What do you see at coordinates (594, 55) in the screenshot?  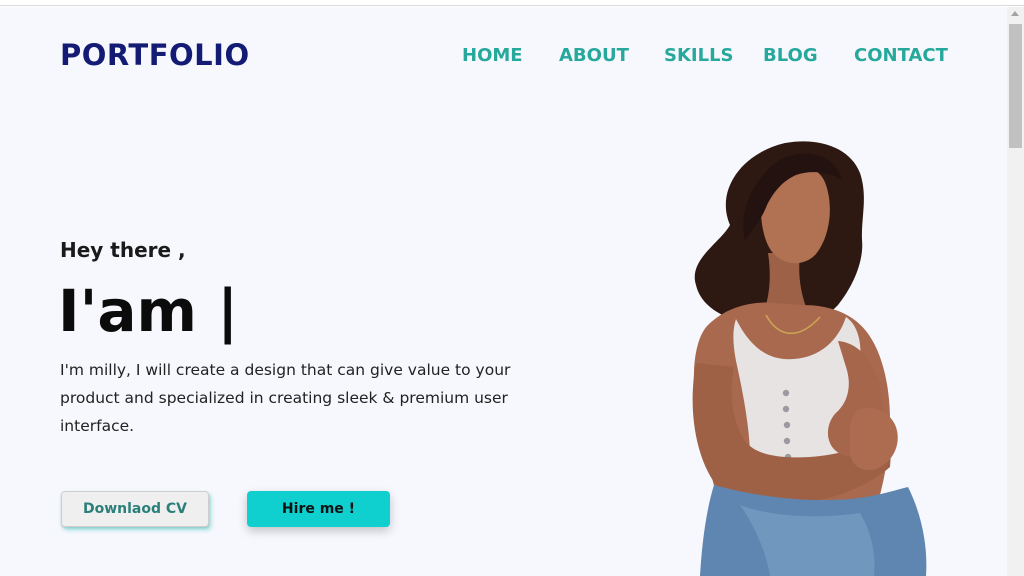 I see `nav-about: ABOUT` at bounding box center [594, 55].